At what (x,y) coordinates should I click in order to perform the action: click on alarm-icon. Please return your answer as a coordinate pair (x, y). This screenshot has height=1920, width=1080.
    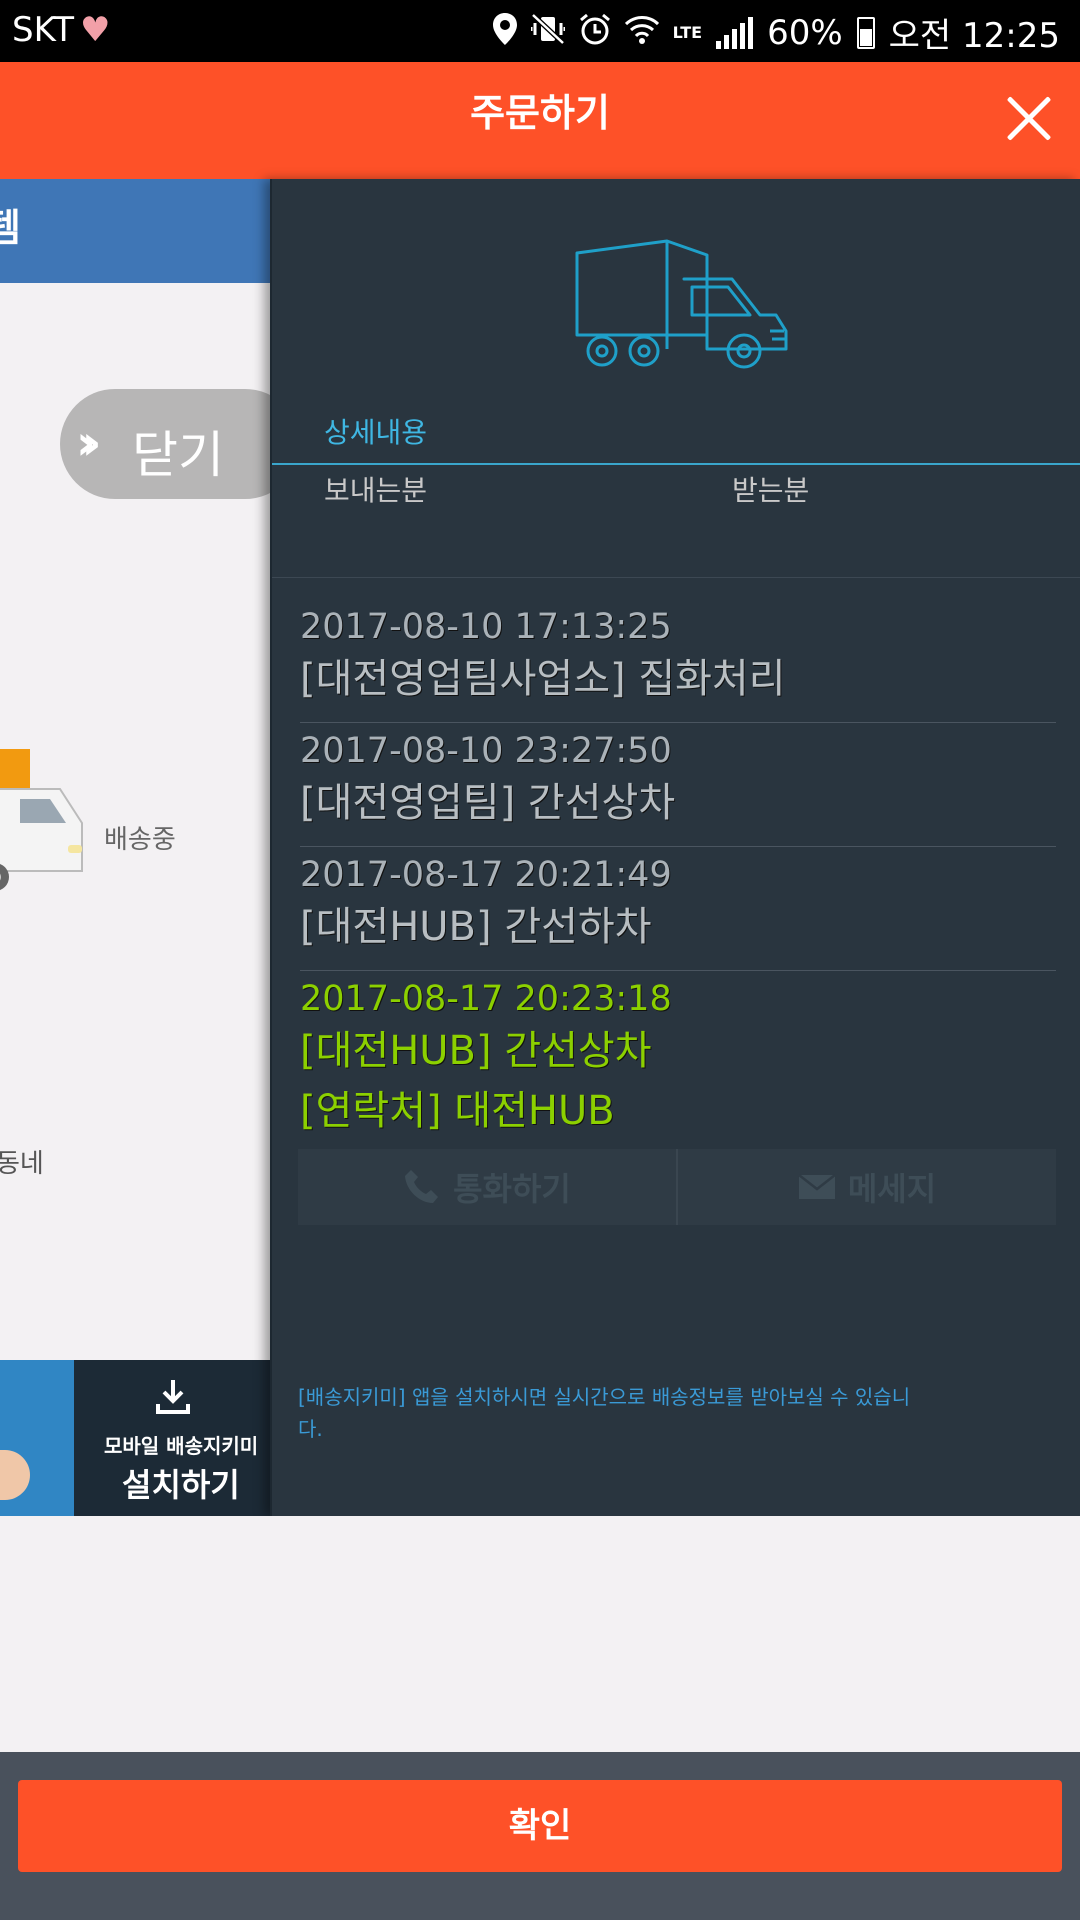
    Looking at the image, I should click on (595, 33).